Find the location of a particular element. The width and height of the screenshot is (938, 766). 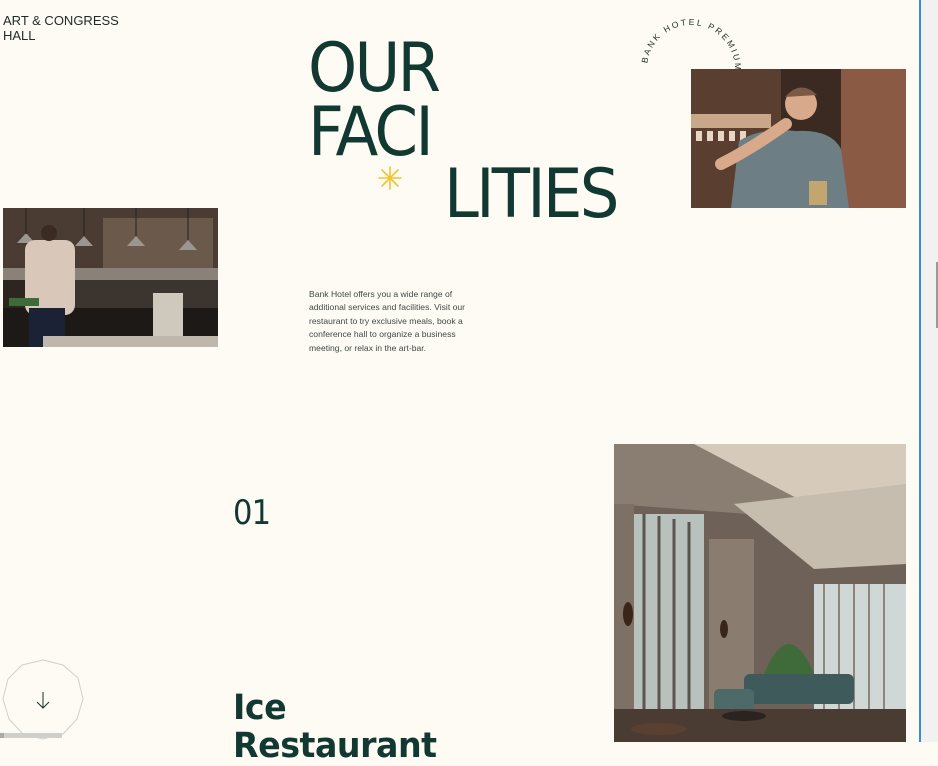

page-scrollbar is located at coordinates (928, 371).